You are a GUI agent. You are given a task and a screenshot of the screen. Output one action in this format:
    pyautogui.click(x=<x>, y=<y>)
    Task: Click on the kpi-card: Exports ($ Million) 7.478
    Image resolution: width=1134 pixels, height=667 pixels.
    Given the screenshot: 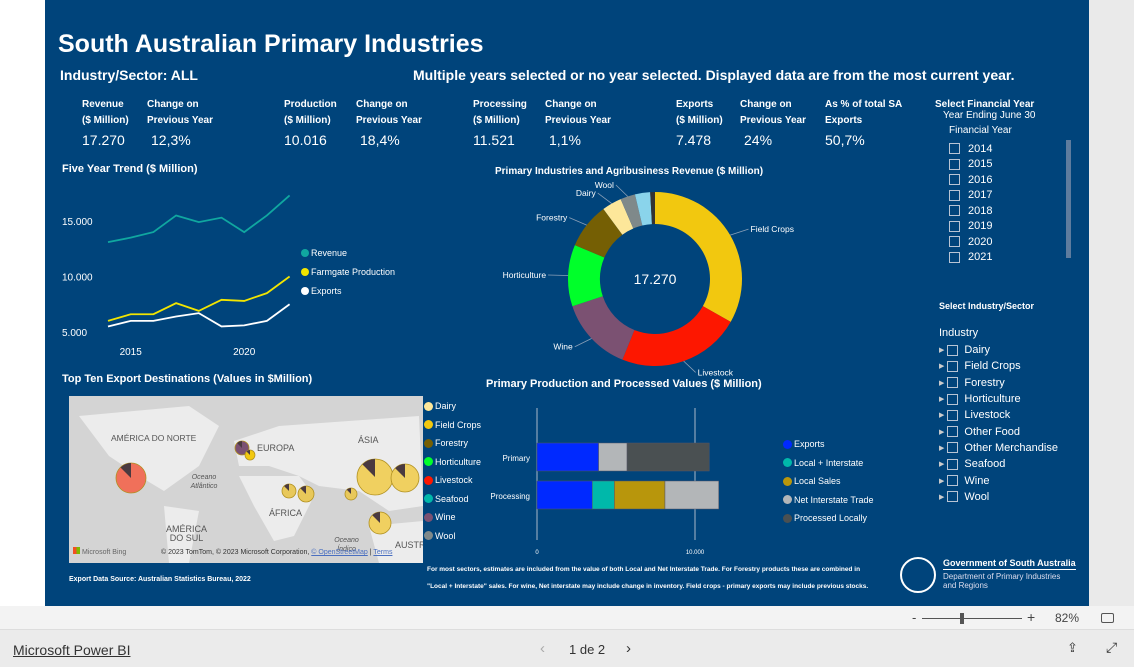 What is the action you would take?
    pyautogui.click(x=699, y=123)
    